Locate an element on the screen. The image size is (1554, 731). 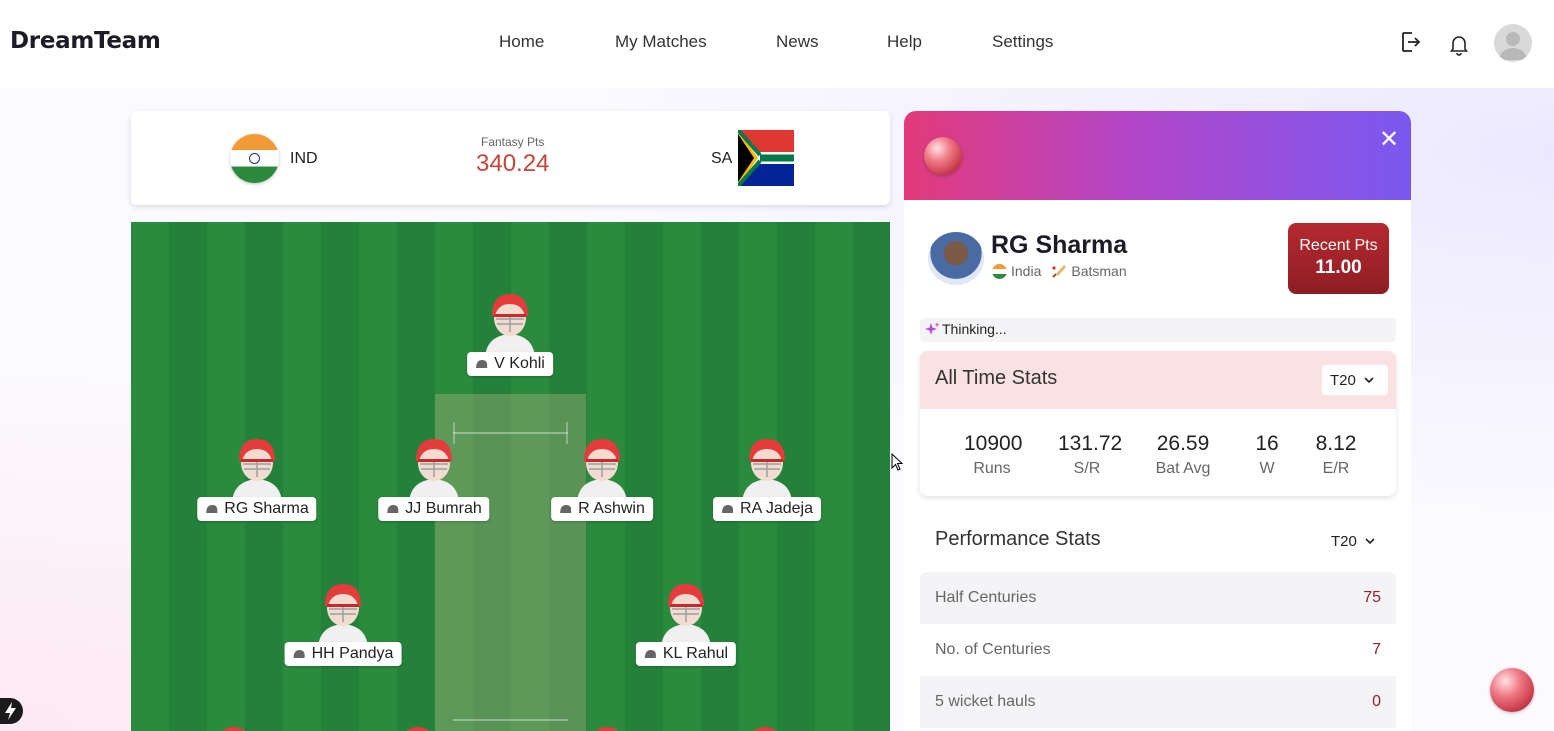
perf-row-centuries: No. of Centuries 7 is located at coordinates (1158, 650).